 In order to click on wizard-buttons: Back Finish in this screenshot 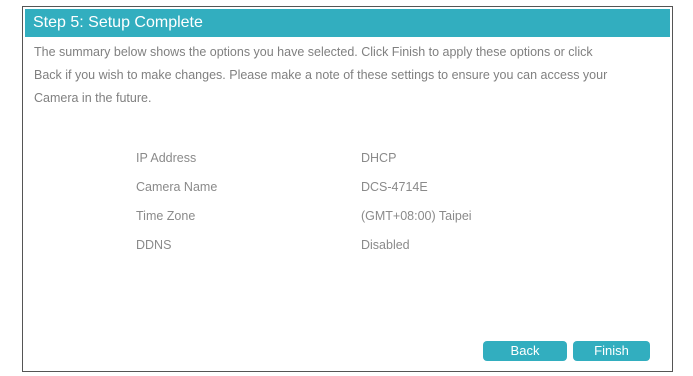, I will do `click(566, 351)`.